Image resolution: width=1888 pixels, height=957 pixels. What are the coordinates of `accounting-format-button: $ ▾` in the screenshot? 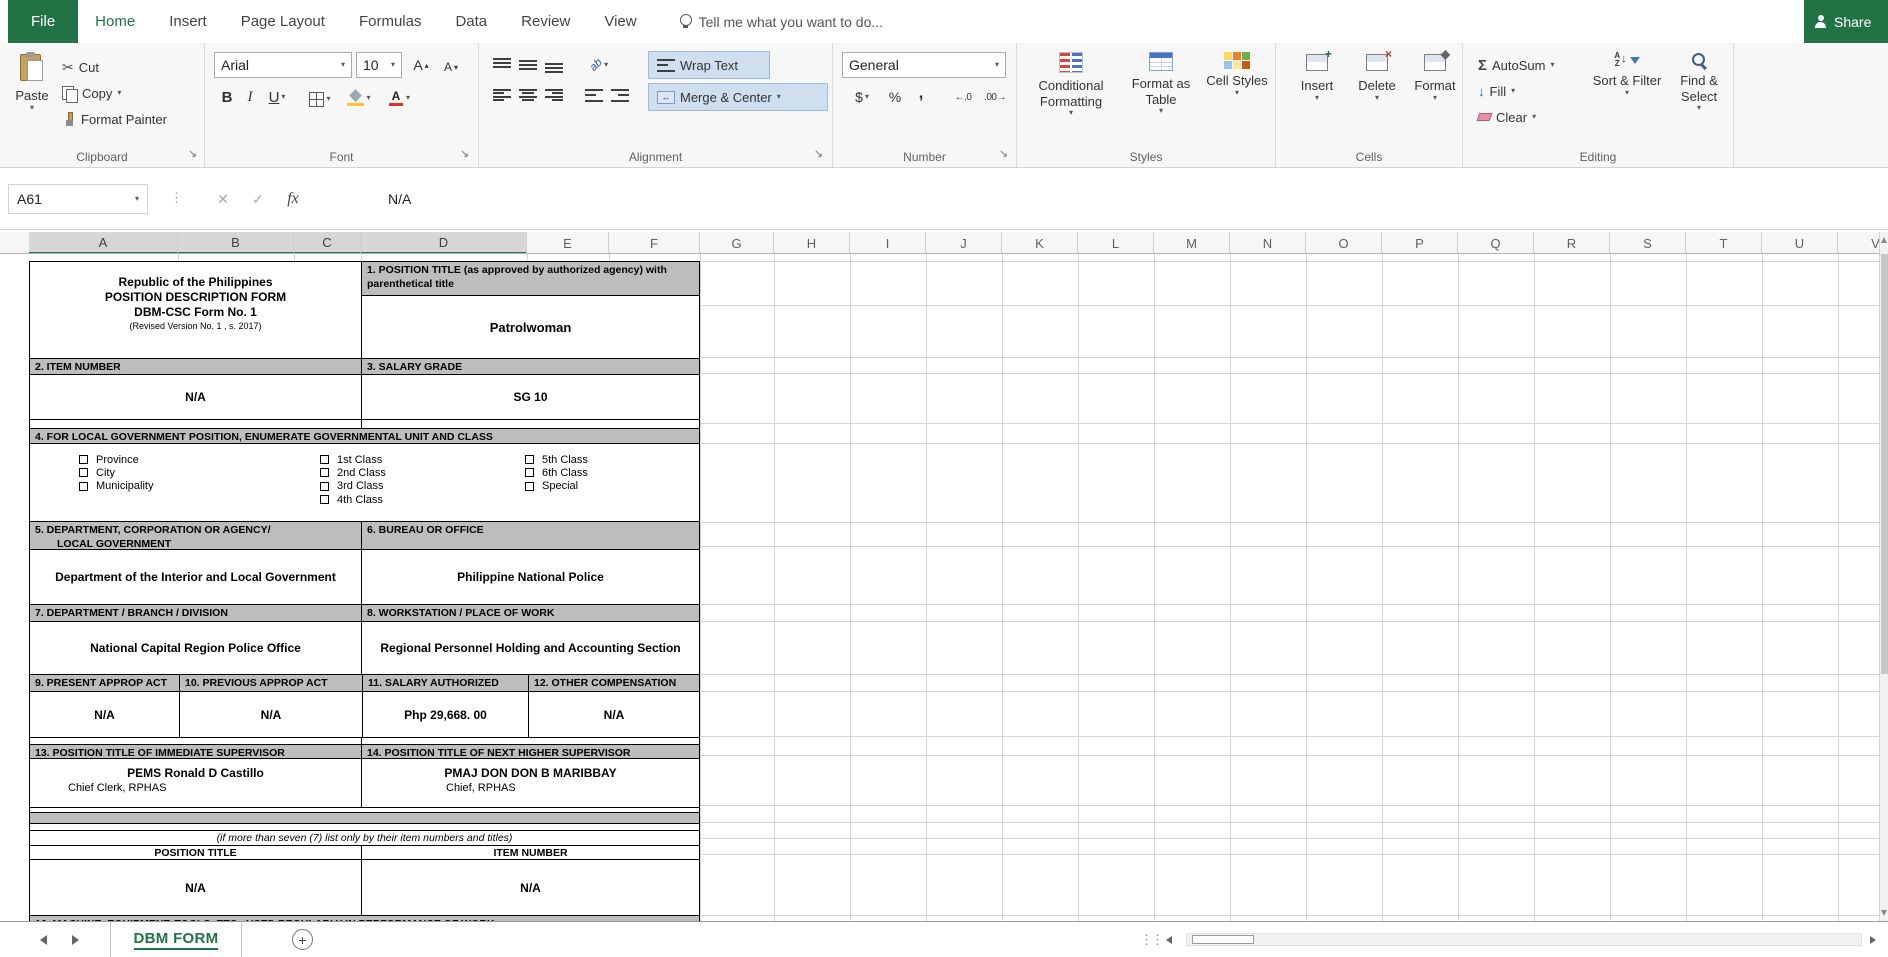 It's located at (862, 97).